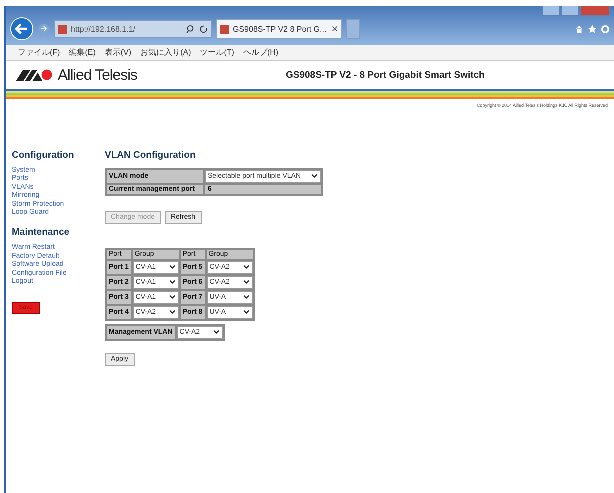 This screenshot has width=614, height=493. What do you see at coordinates (605, 29) in the screenshot?
I see `settings-icon` at bounding box center [605, 29].